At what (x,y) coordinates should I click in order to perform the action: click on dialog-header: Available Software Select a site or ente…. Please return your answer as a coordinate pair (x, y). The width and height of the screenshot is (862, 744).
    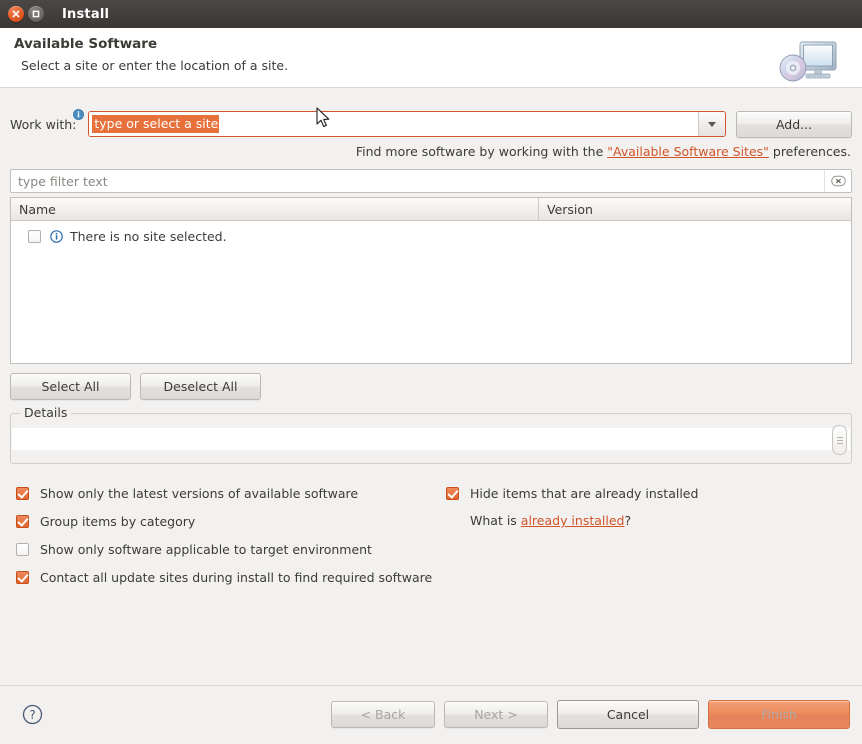
    Looking at the image, I should click on (431, 58).